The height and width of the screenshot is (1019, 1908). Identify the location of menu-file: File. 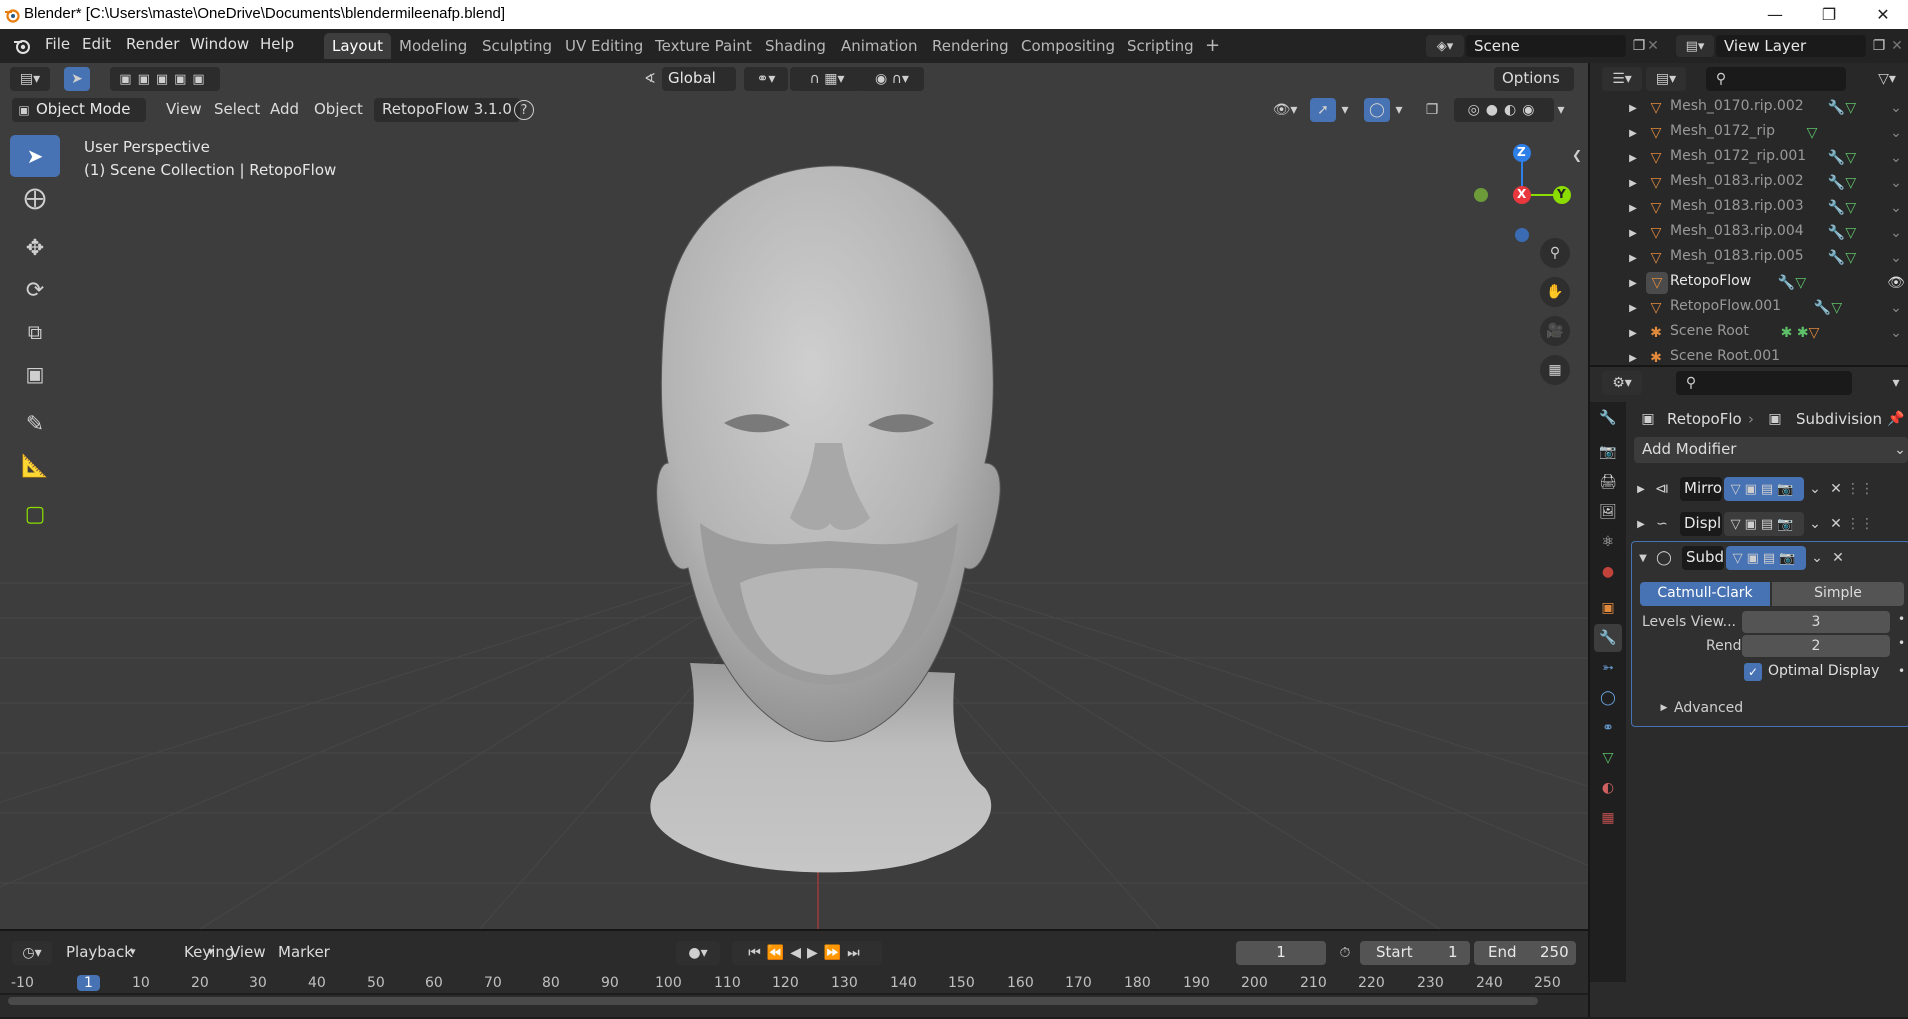
(57, 44).